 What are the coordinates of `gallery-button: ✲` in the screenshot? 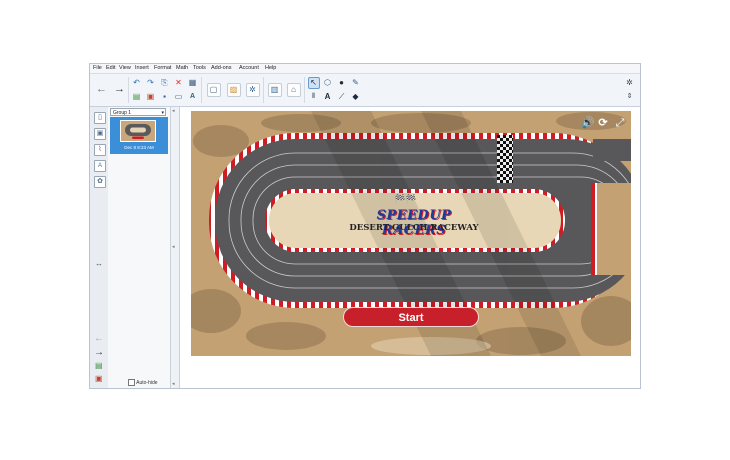 It's located at (253, 90).